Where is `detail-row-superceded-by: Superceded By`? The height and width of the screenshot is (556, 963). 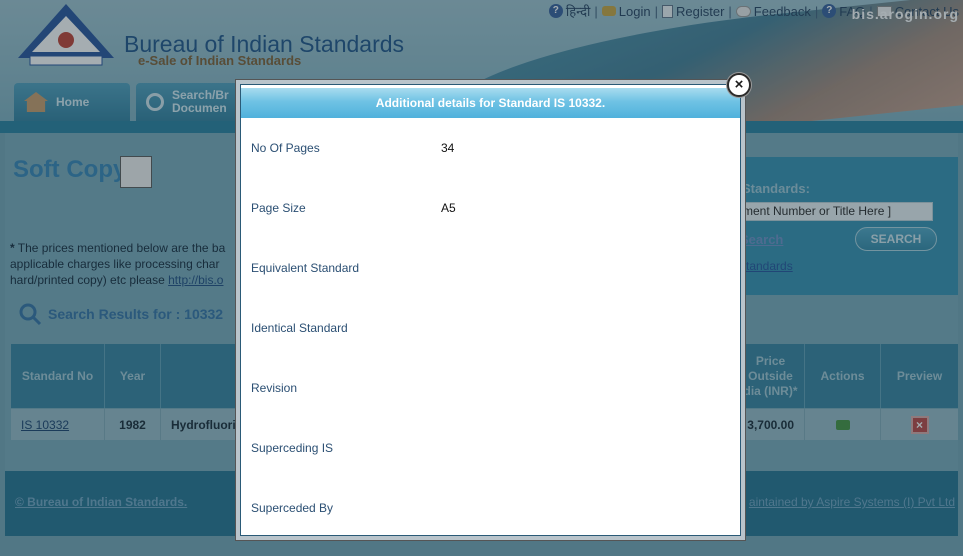 detail-row-superceded-by: Superceded By is located at coordinates (490, 508).